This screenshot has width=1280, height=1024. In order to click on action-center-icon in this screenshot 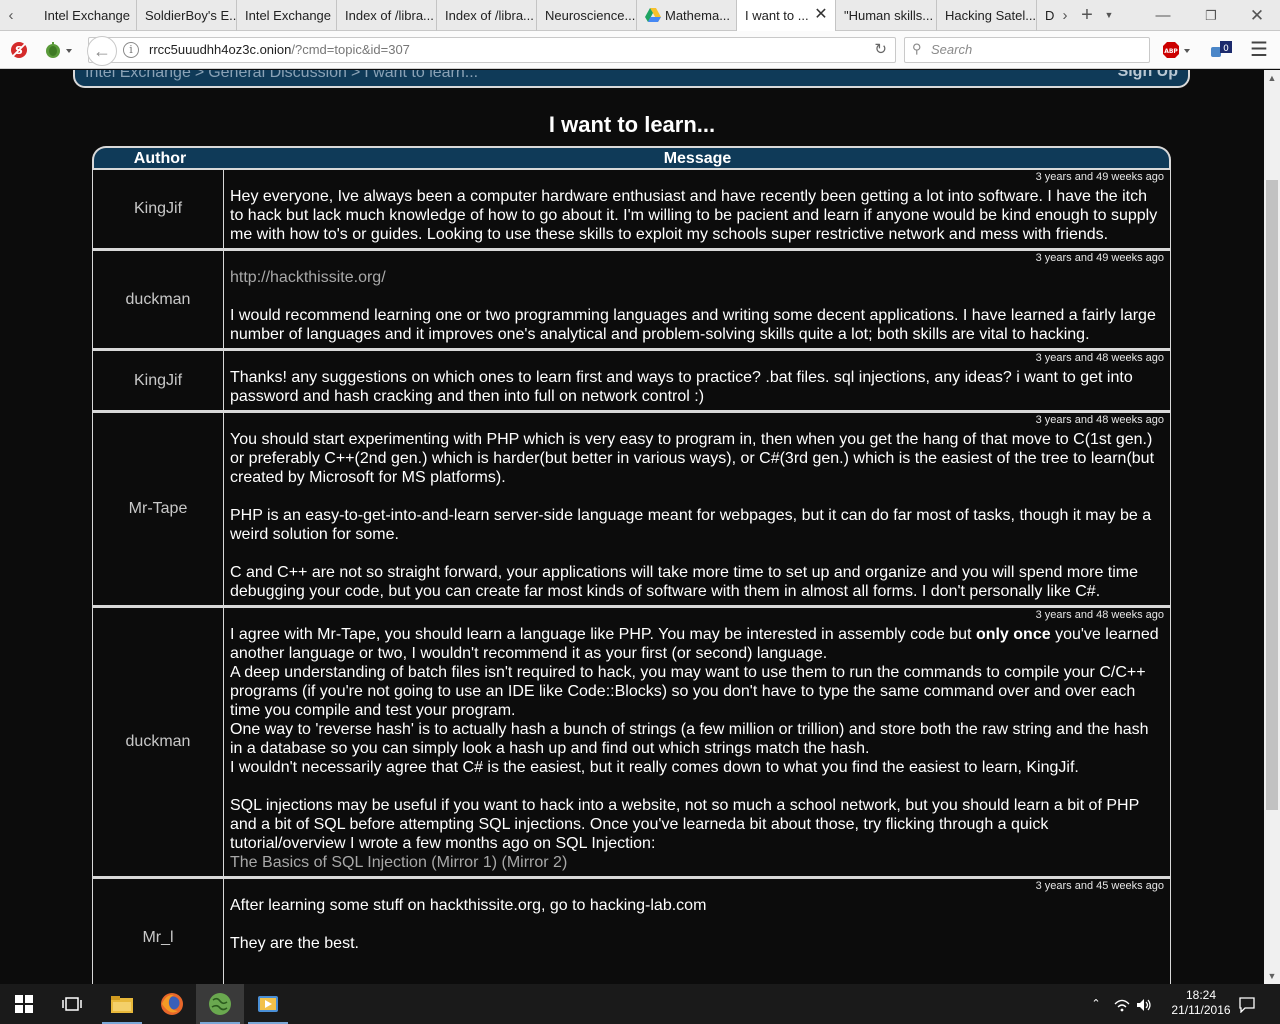, I will do `click(1247, 1004)`.